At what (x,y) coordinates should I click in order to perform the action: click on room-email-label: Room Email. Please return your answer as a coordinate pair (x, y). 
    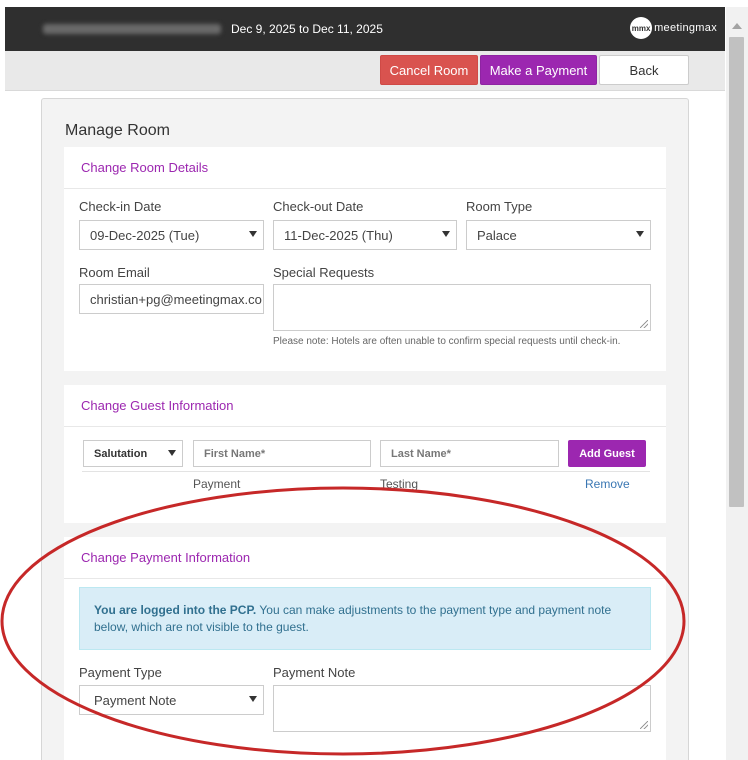
    Looking at the image, I should click on (114, 272).